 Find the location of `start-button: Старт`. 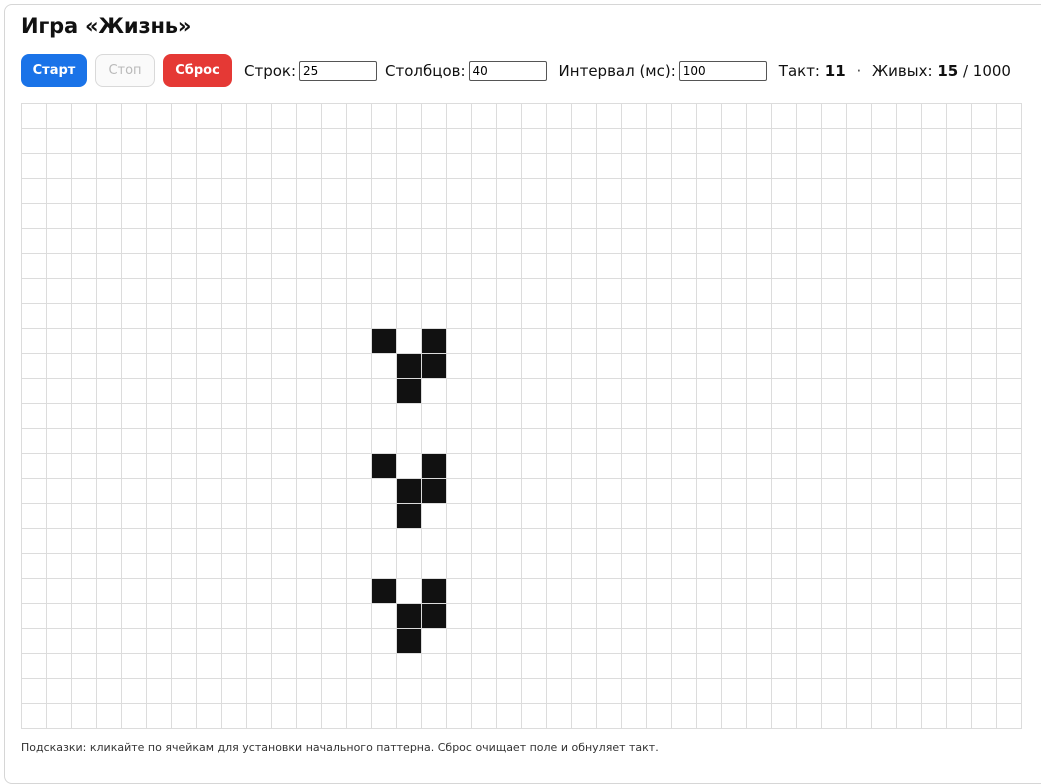

start-button: Старт is located at coordinates (54, 70).